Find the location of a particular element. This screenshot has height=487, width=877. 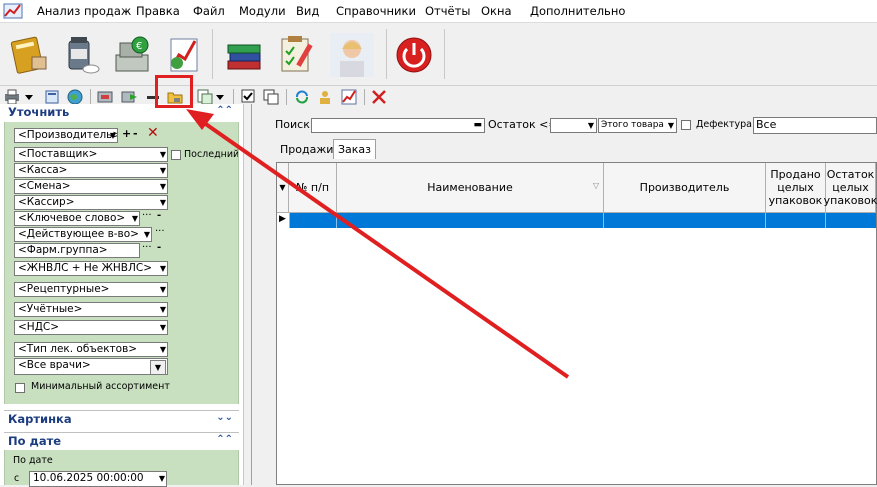

refine-header: Уточнить ⌃⌃ is located at coordinates (121, 112).